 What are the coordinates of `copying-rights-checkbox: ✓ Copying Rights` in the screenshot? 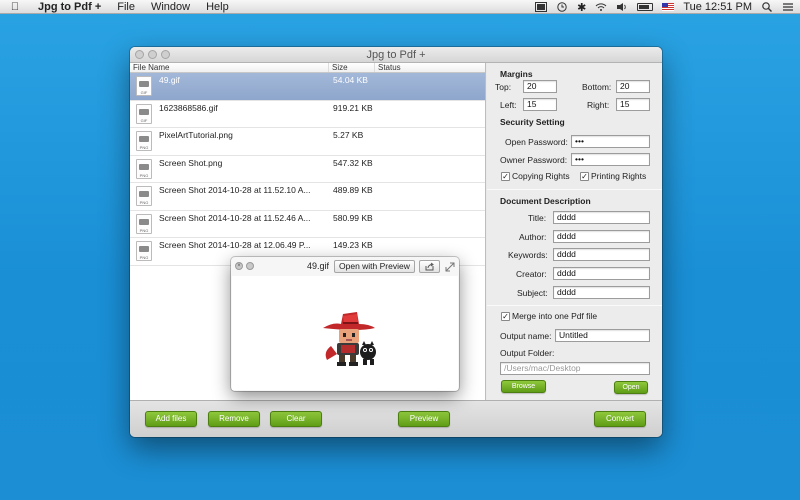 It's located at (535, 176).